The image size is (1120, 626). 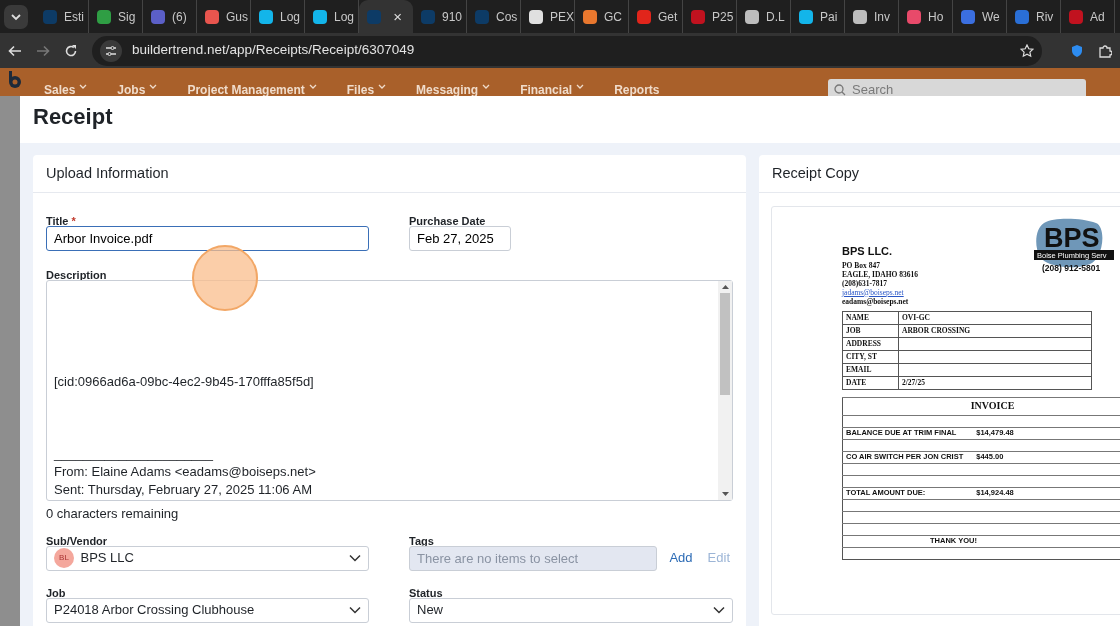 I want to click on tab-menu-button, so click(x=16, y=16).